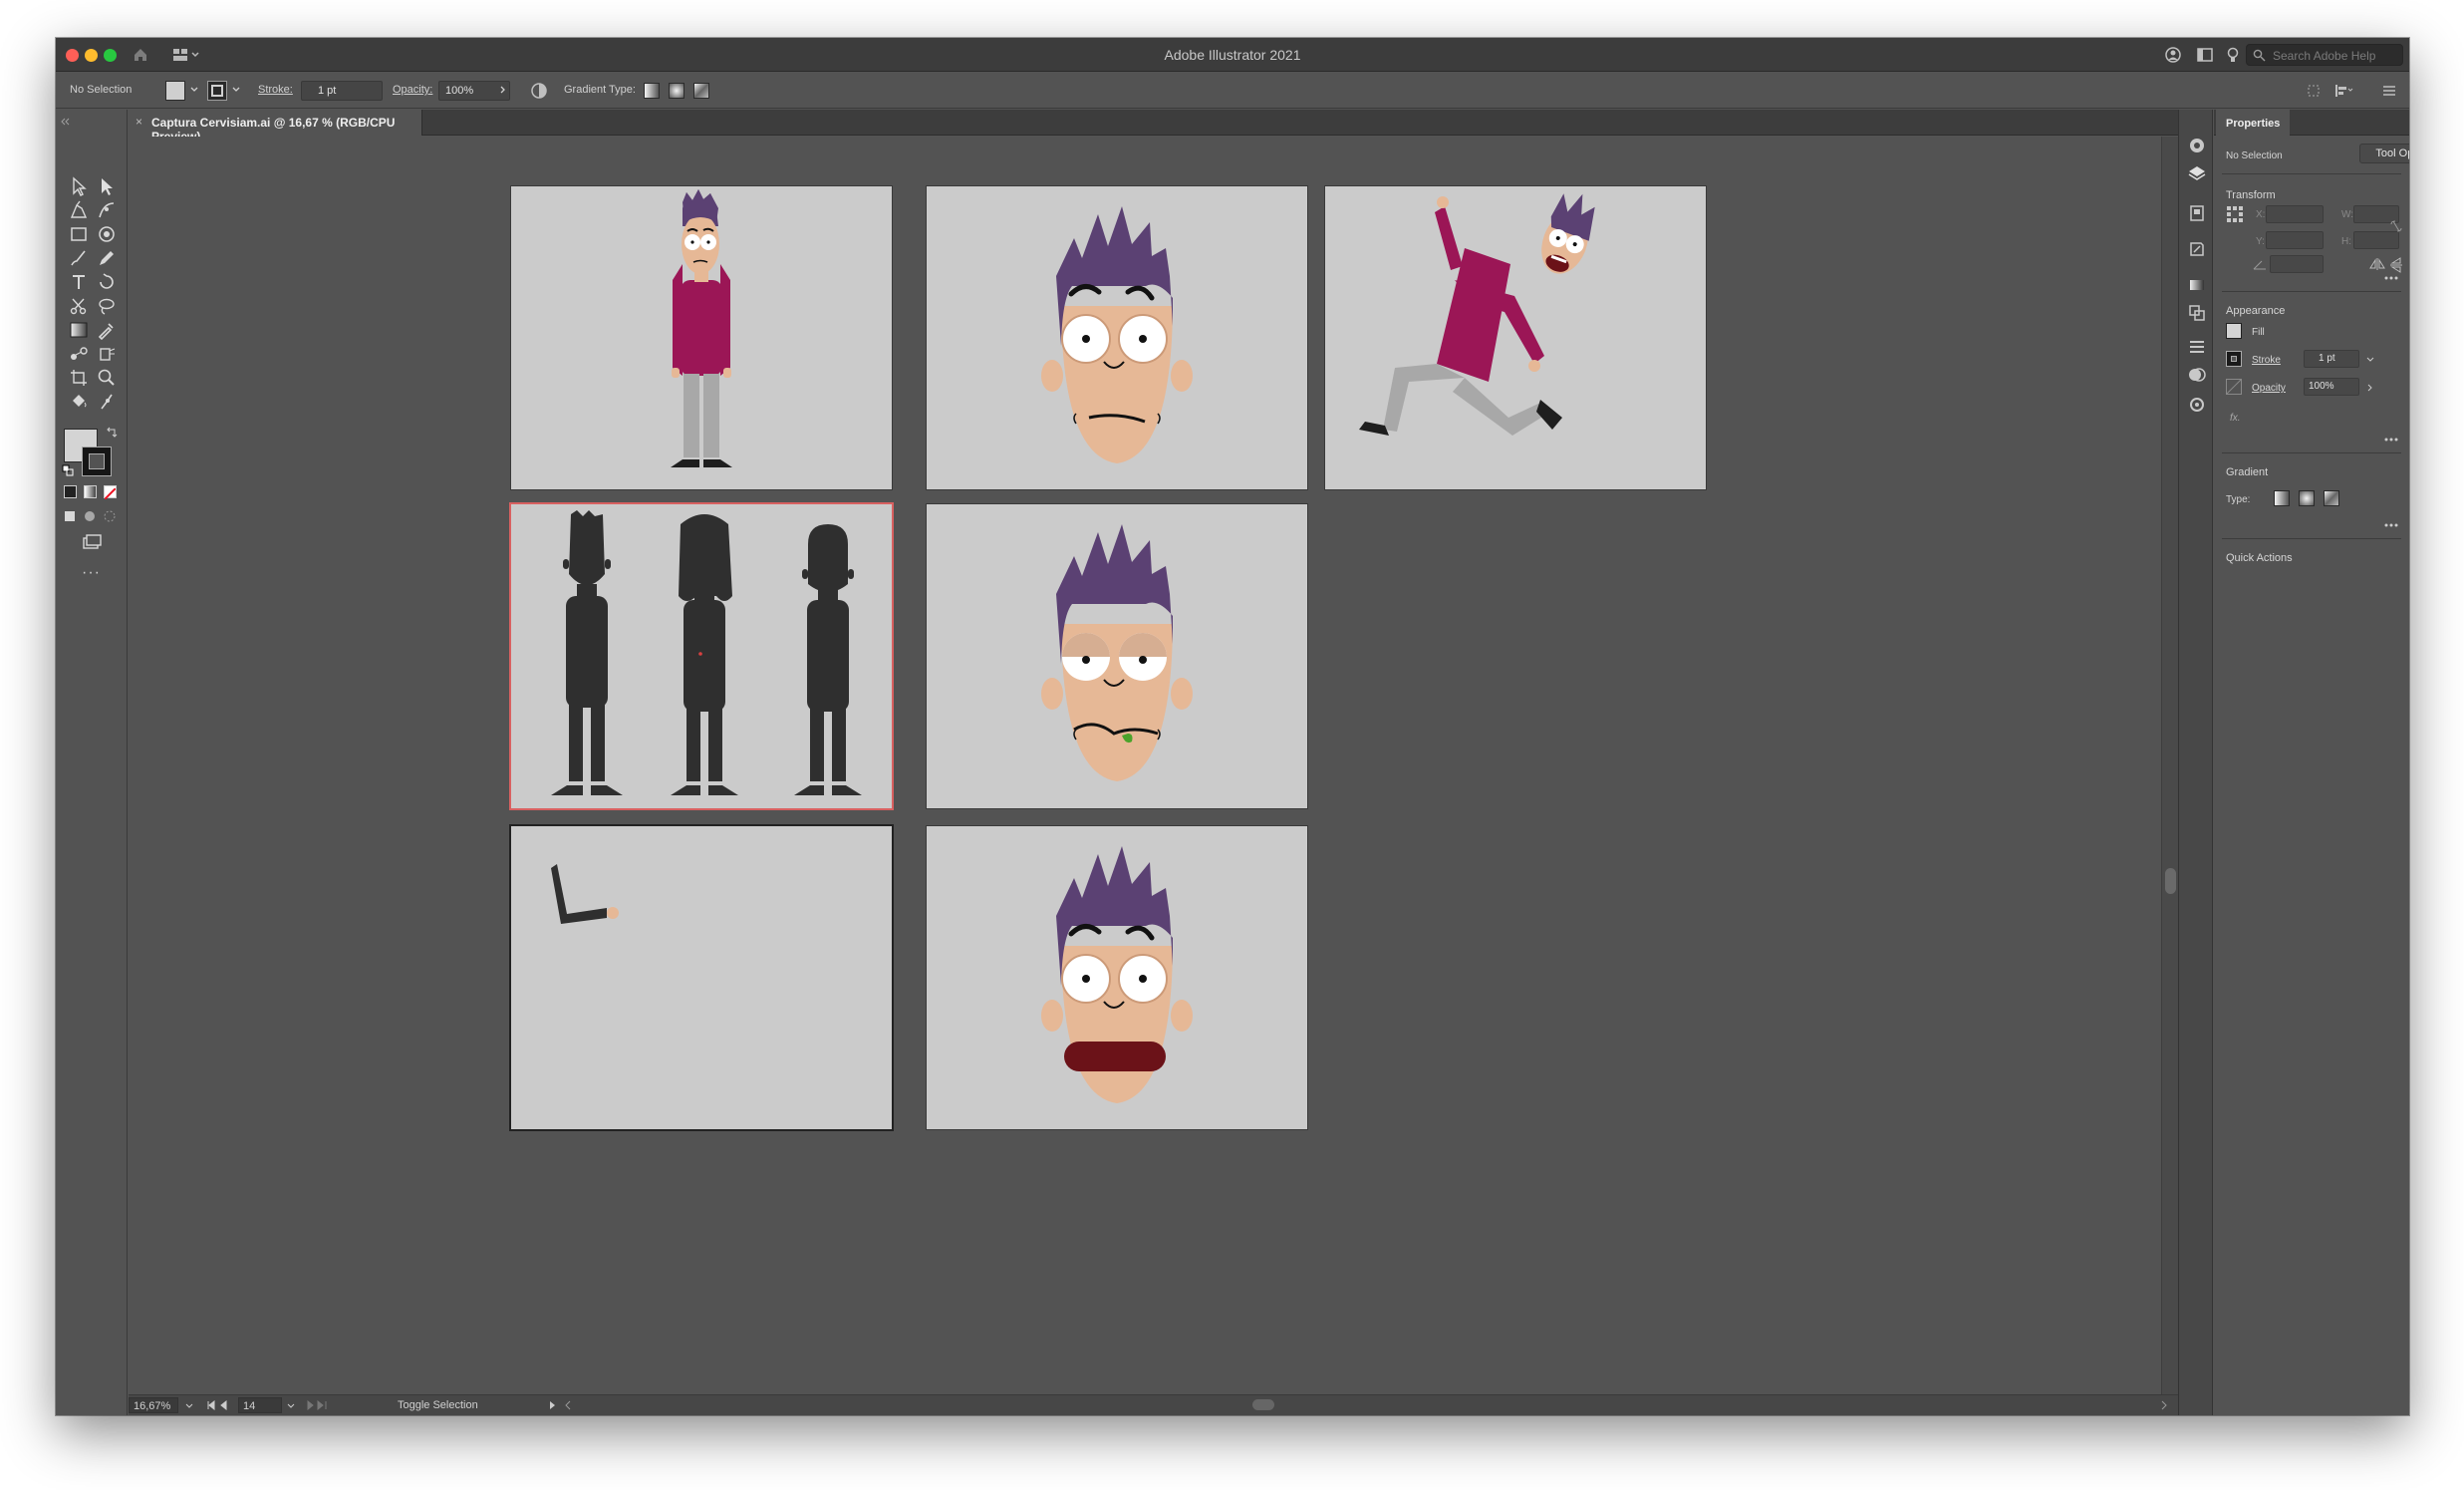  Describe the element at coordinates (91, 543) in the screenshot. I see `screen-mode-icon` at that location.